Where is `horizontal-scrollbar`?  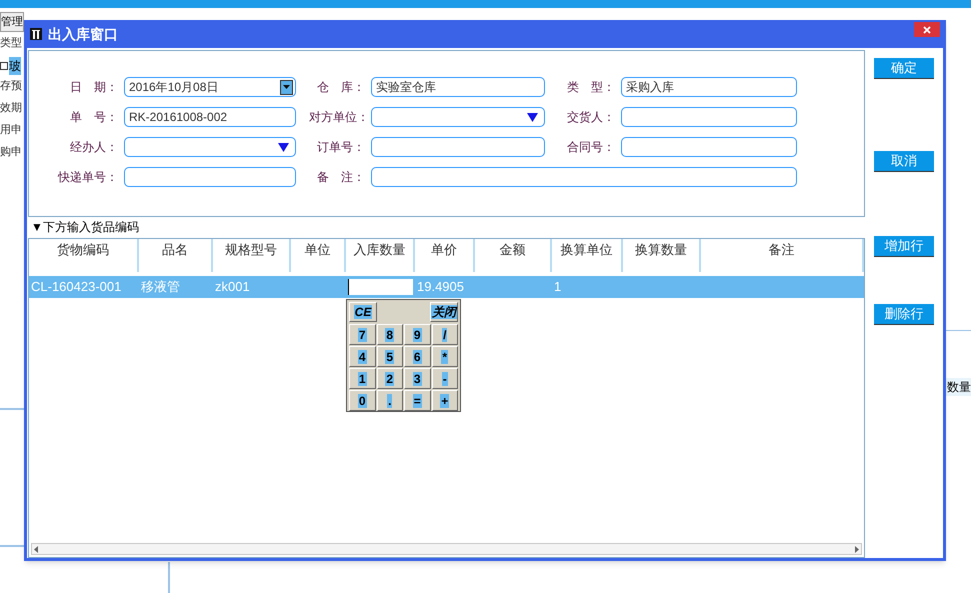
horizontal-scrollbar is located at coordinates (446, 549).